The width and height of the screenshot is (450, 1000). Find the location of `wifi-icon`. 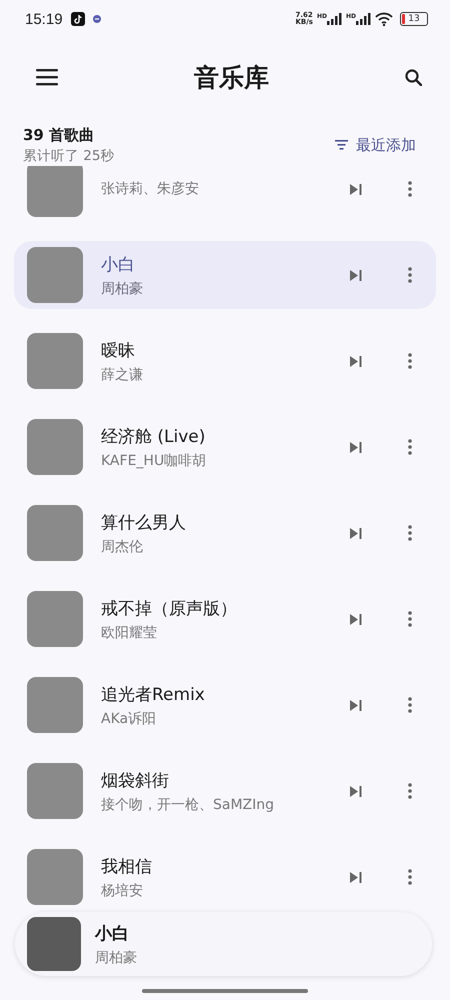

wifi-icon is located at coordinates (384, 19).